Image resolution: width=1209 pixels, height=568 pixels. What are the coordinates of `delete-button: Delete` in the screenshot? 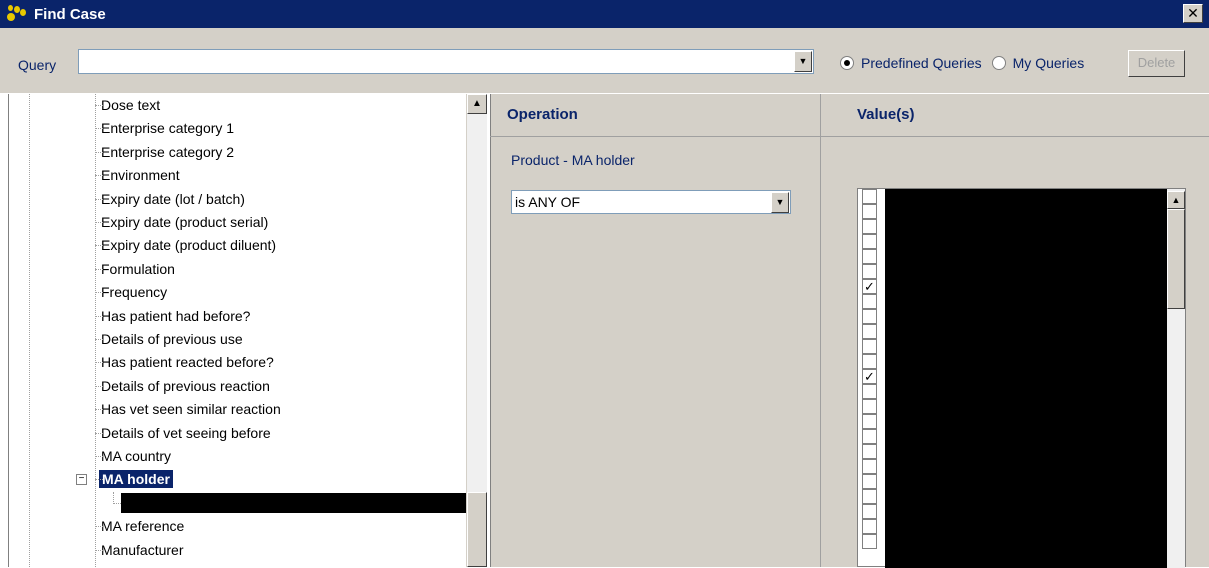 It's located at (1156, 63).